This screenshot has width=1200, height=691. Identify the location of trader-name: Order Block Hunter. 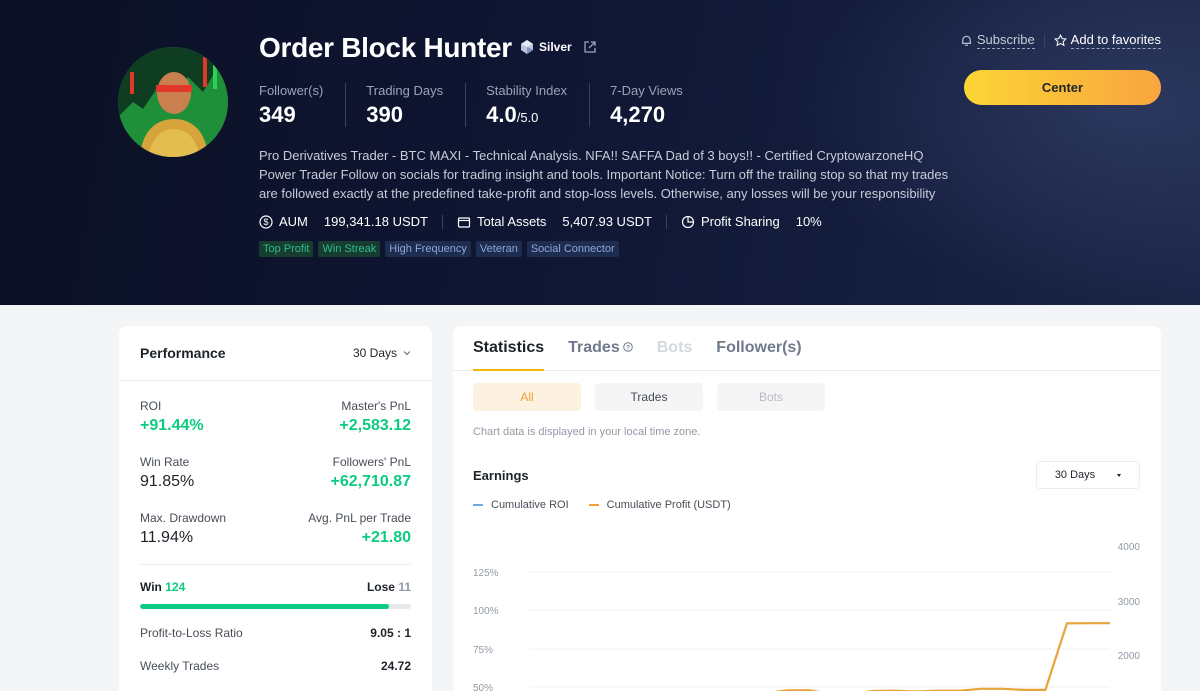
(385, 47).